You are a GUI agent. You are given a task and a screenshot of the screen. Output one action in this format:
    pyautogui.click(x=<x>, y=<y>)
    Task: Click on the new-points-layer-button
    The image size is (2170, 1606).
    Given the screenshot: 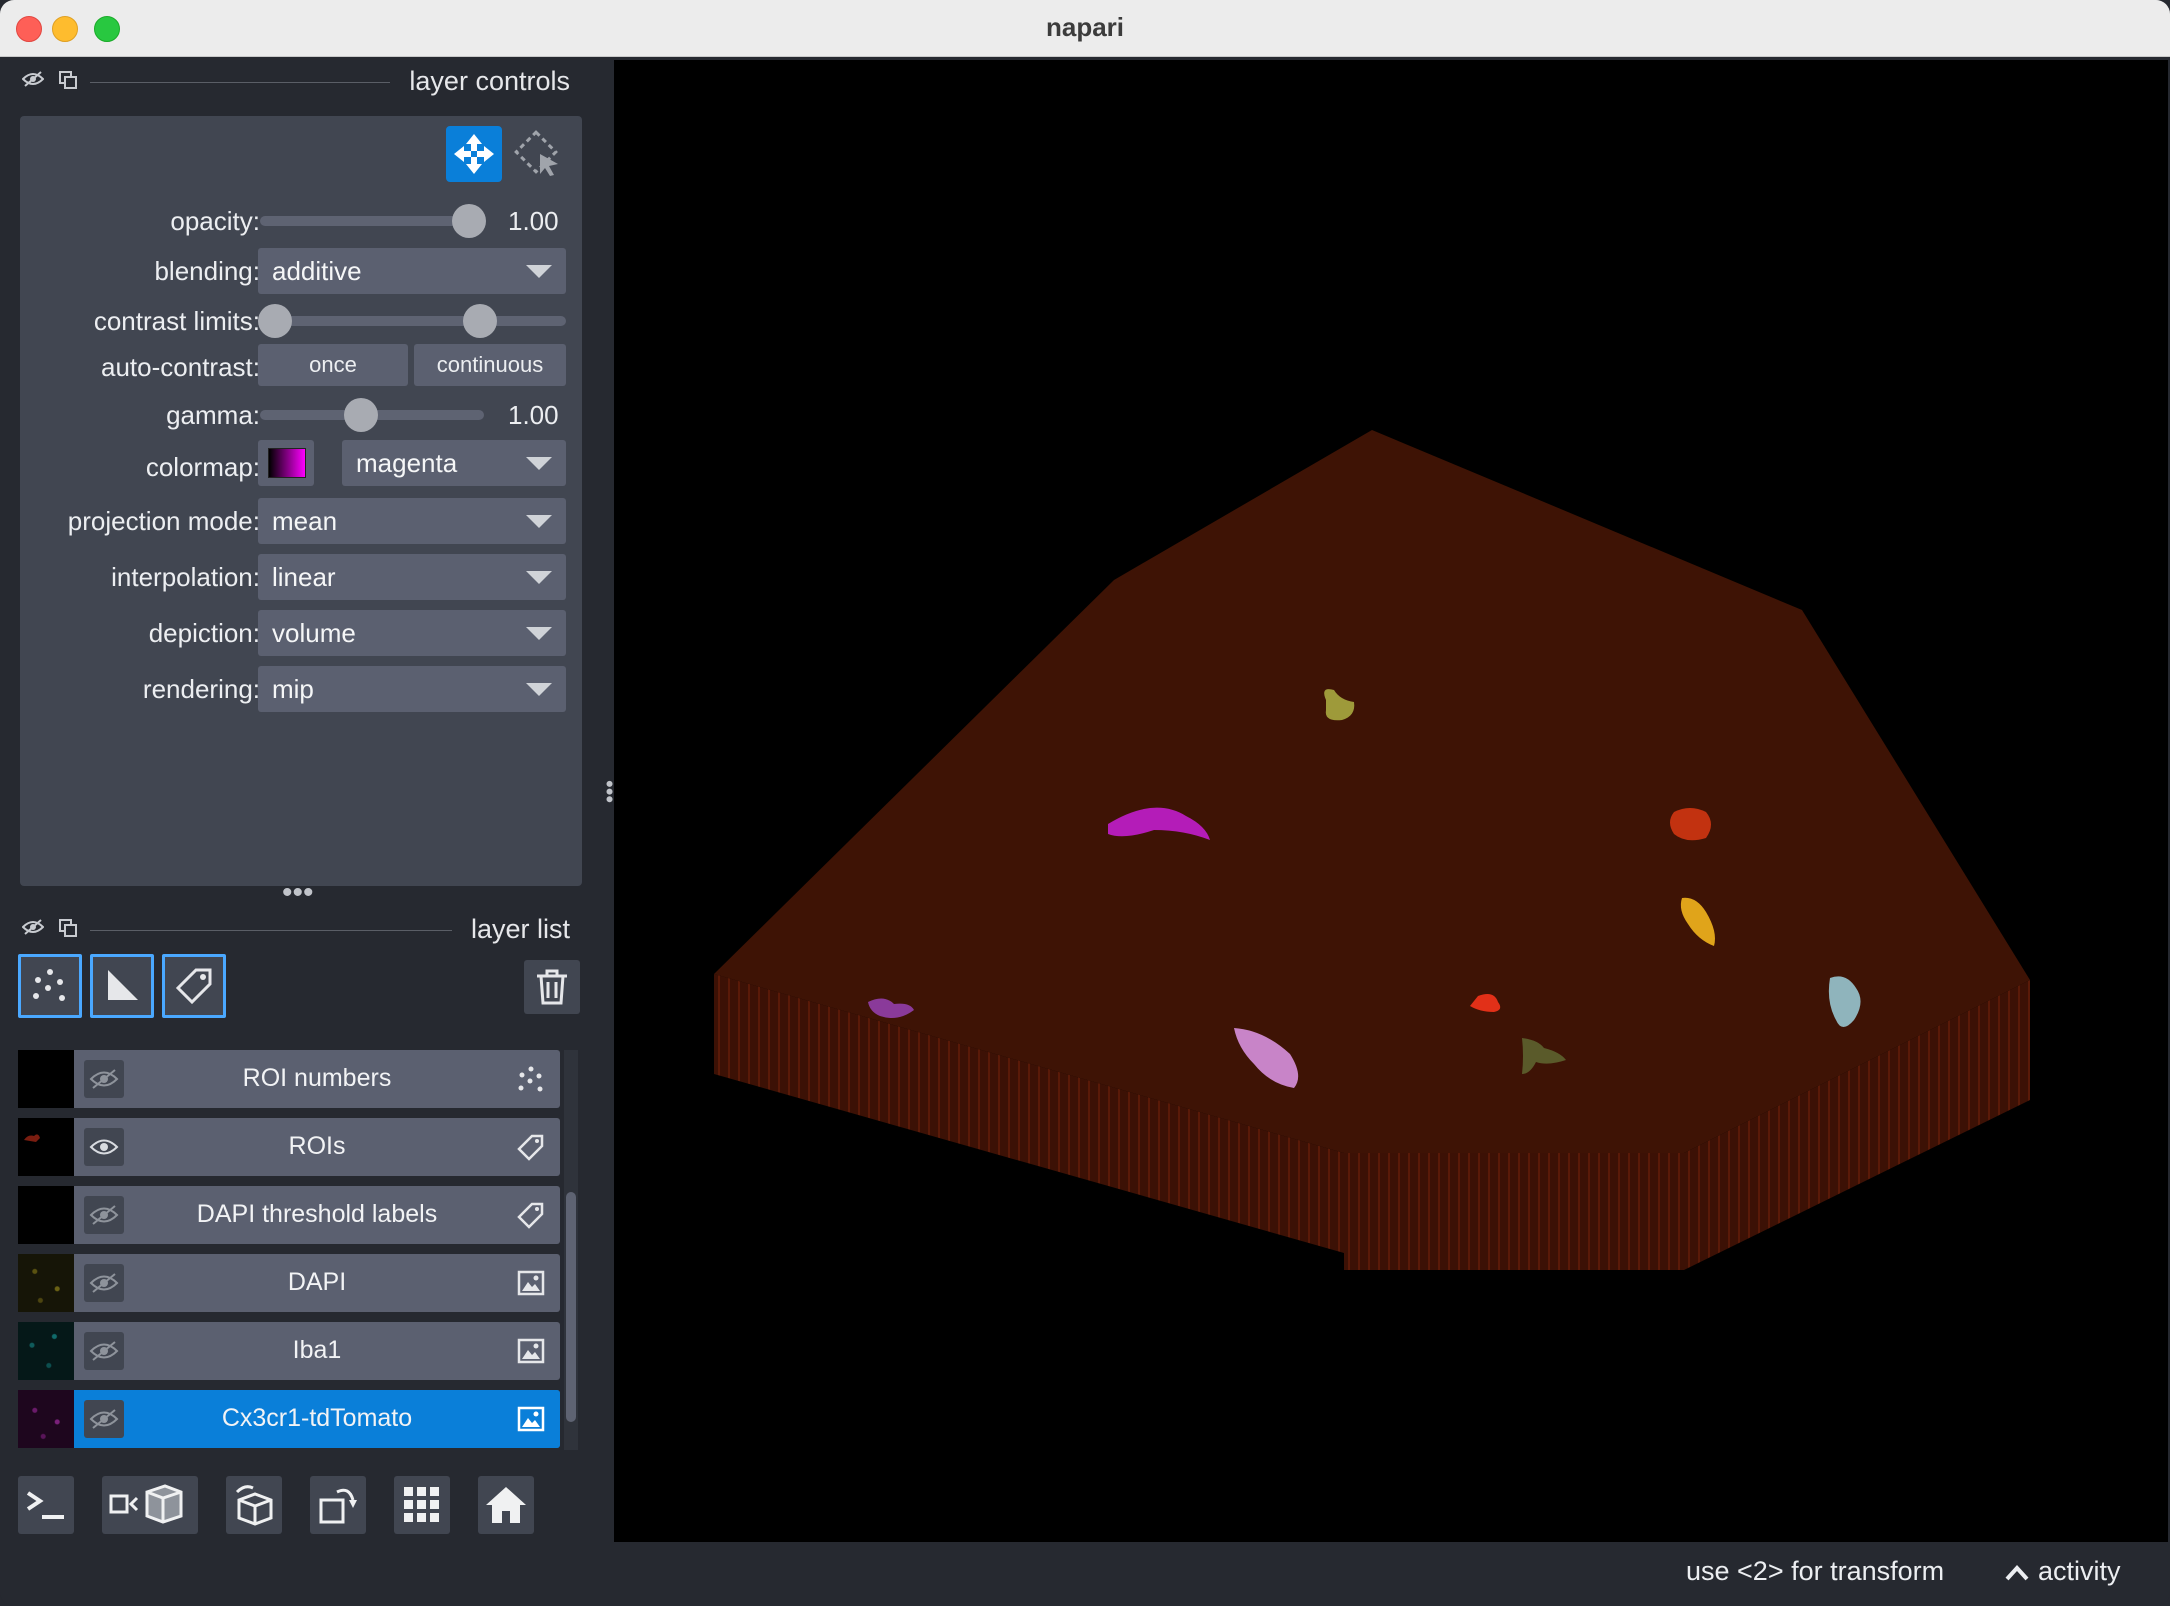 What is the action you would take?
    pyautogui.click(x=50, y=986)
    